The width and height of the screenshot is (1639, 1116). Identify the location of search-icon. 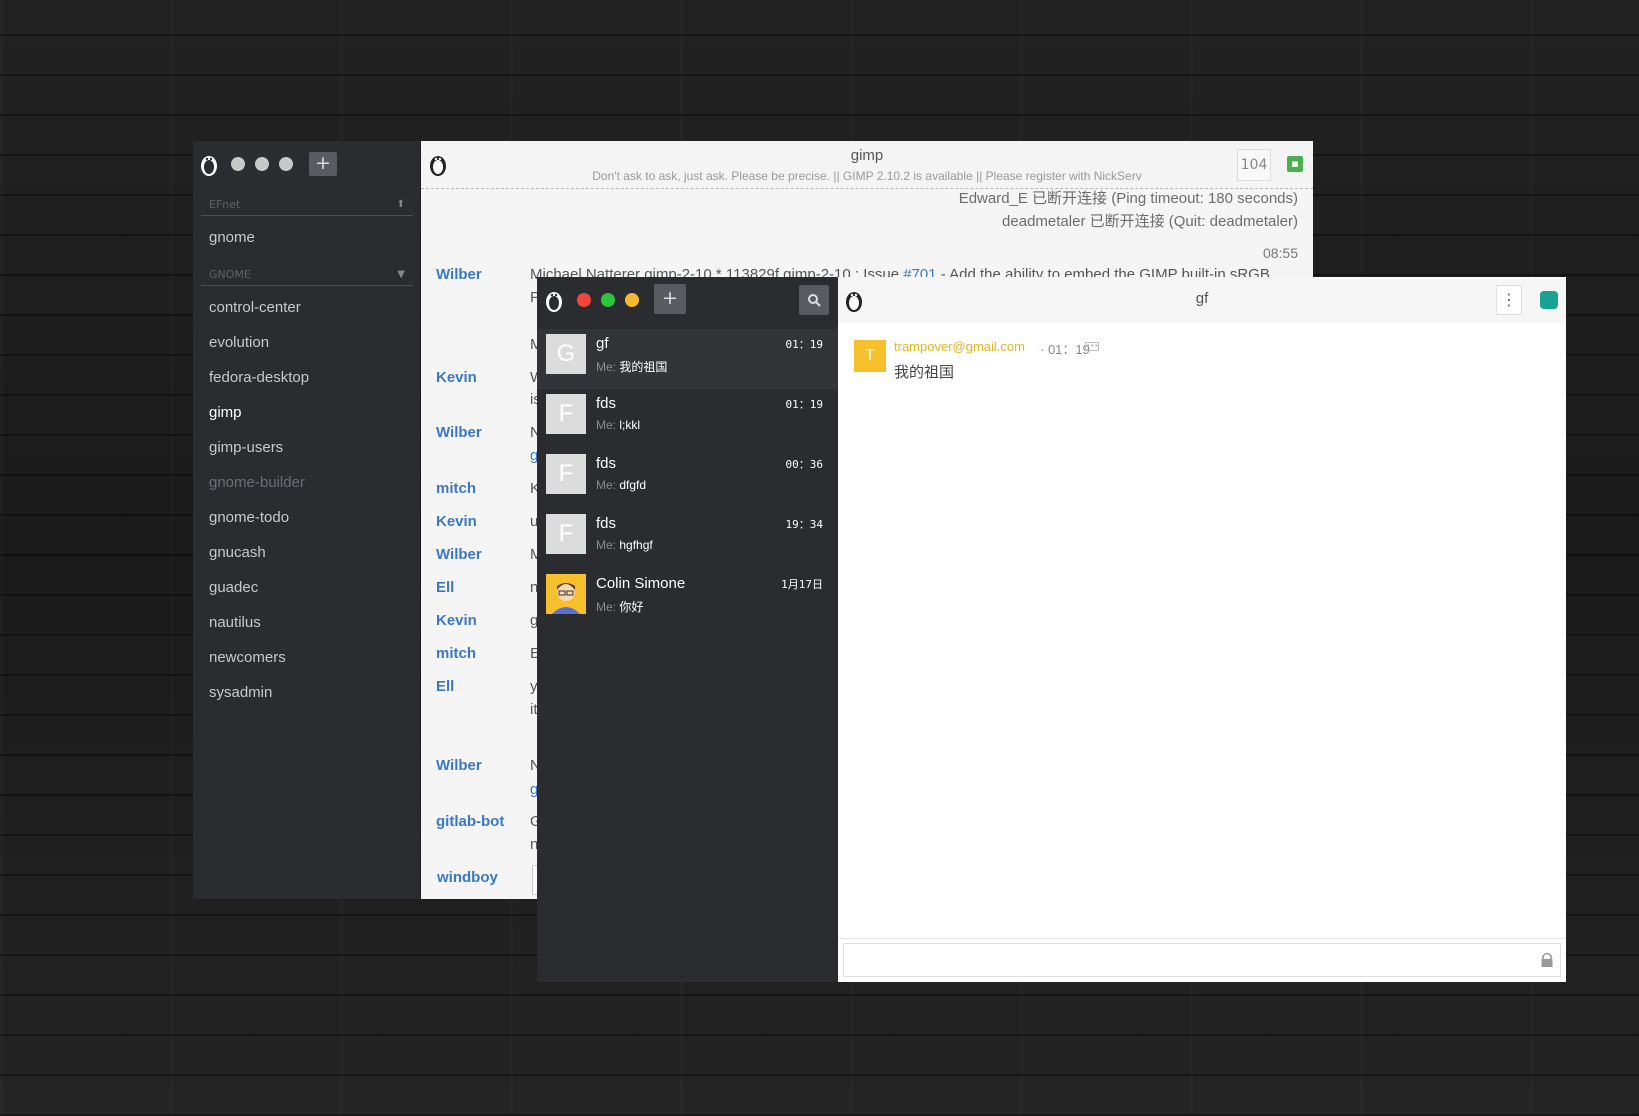
(814, 300).